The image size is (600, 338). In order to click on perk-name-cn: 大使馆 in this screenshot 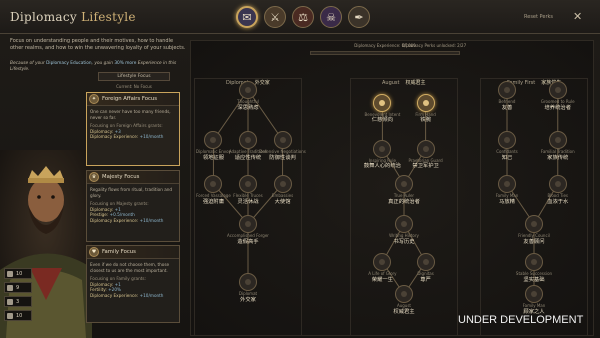, I will do `click(282, 201)`.